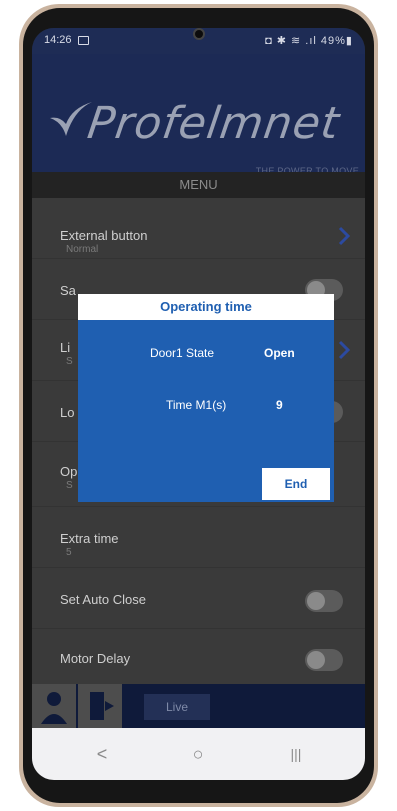 This screenshot has height=811, width=397. I want to click on list-item-motor-delay: Motor Delay, so click(198, 656).